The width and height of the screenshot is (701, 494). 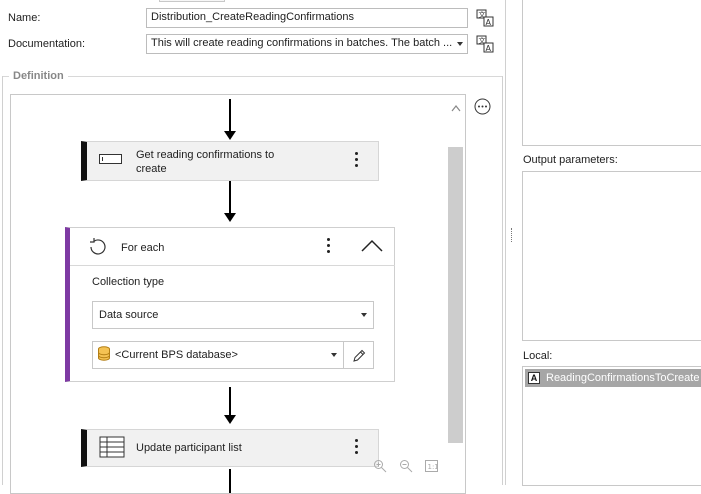 What do you see at coordinates (482, 108) in the screenshot?
I see `more-options-icon` at bounding box center [482, 108].